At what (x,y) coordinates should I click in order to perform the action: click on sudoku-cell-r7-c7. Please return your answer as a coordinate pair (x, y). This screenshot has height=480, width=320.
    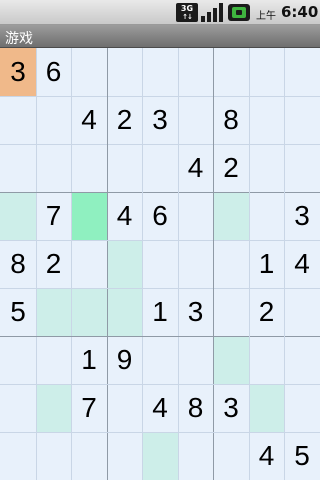
    Looking at the image, I should click on (231, 360).